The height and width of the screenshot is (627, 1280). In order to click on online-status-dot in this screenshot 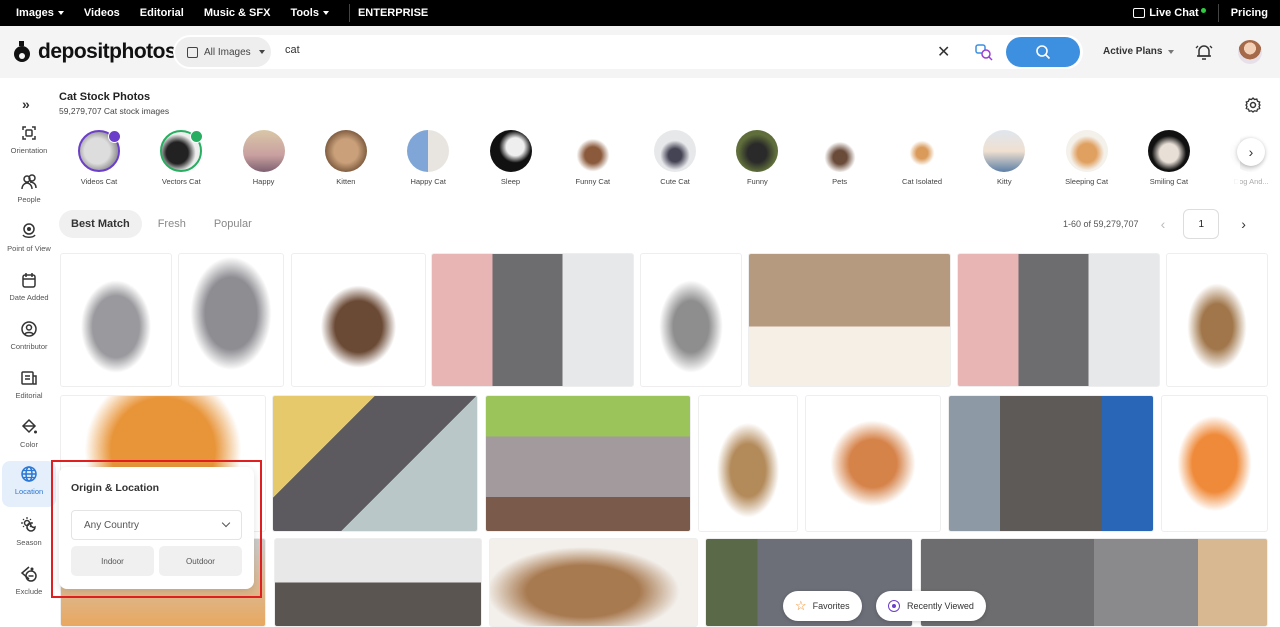, I will do `click(1203, 10)`.